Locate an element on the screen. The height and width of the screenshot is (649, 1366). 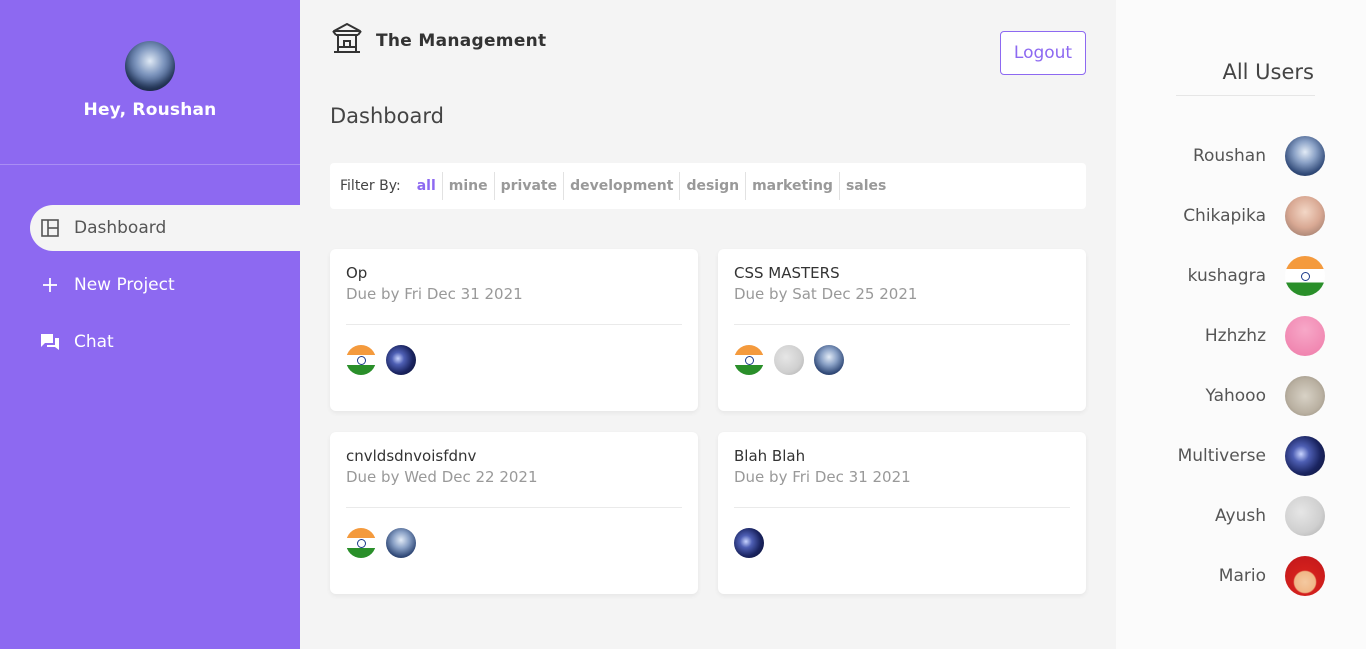
user-list-item: Multiverse is located at coordinates (1251, 456).